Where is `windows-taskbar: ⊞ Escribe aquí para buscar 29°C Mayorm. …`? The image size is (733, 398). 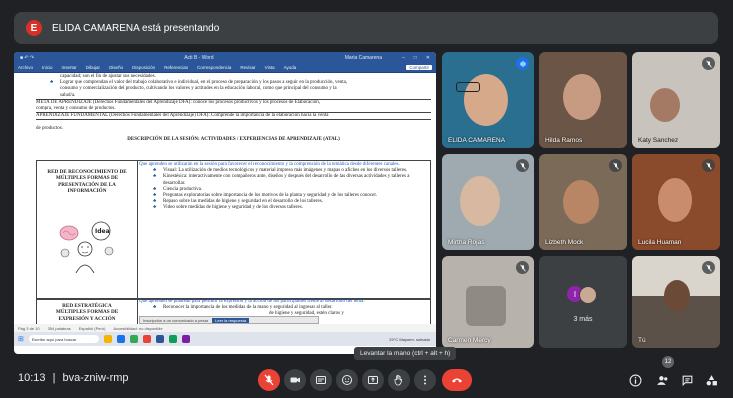 windows-taskbar: ⊞ Escribe aquí para buscar 29°C Mayorm. … is located at coordinates (225, 339).